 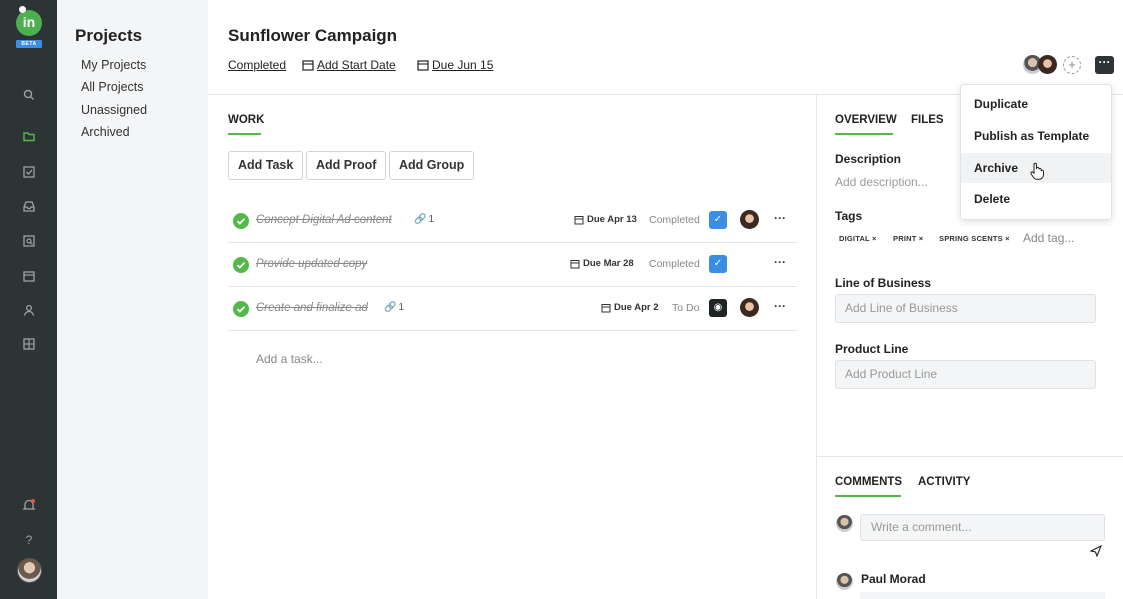 What do you see at coordinates (1072, 65) in the screenshot?
I see `add-member-button: +` at bounding box center [1072, 65].